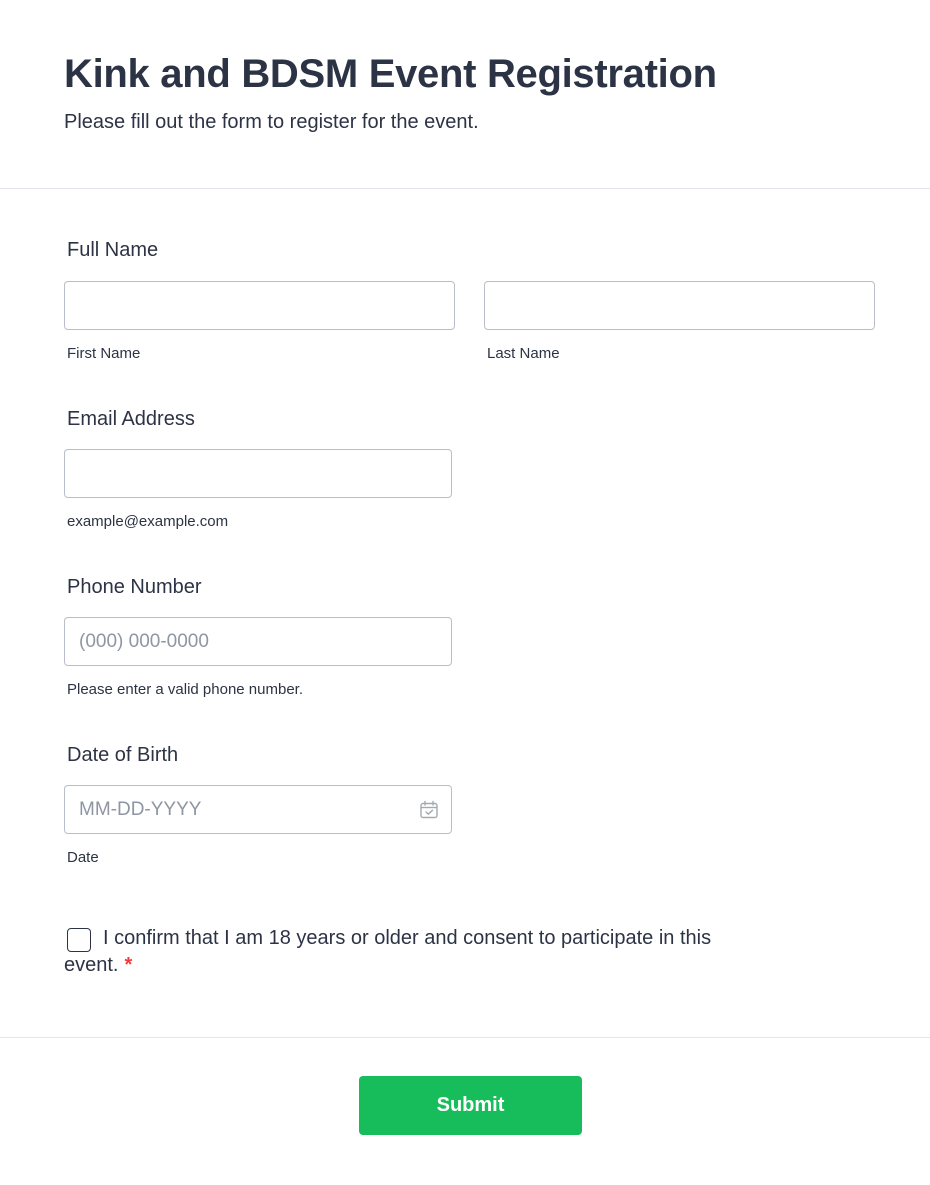 This screenshot has width=930, height=1185. I want to click on page-title: Kink and BDSM Event Registration, so click(390, 74).